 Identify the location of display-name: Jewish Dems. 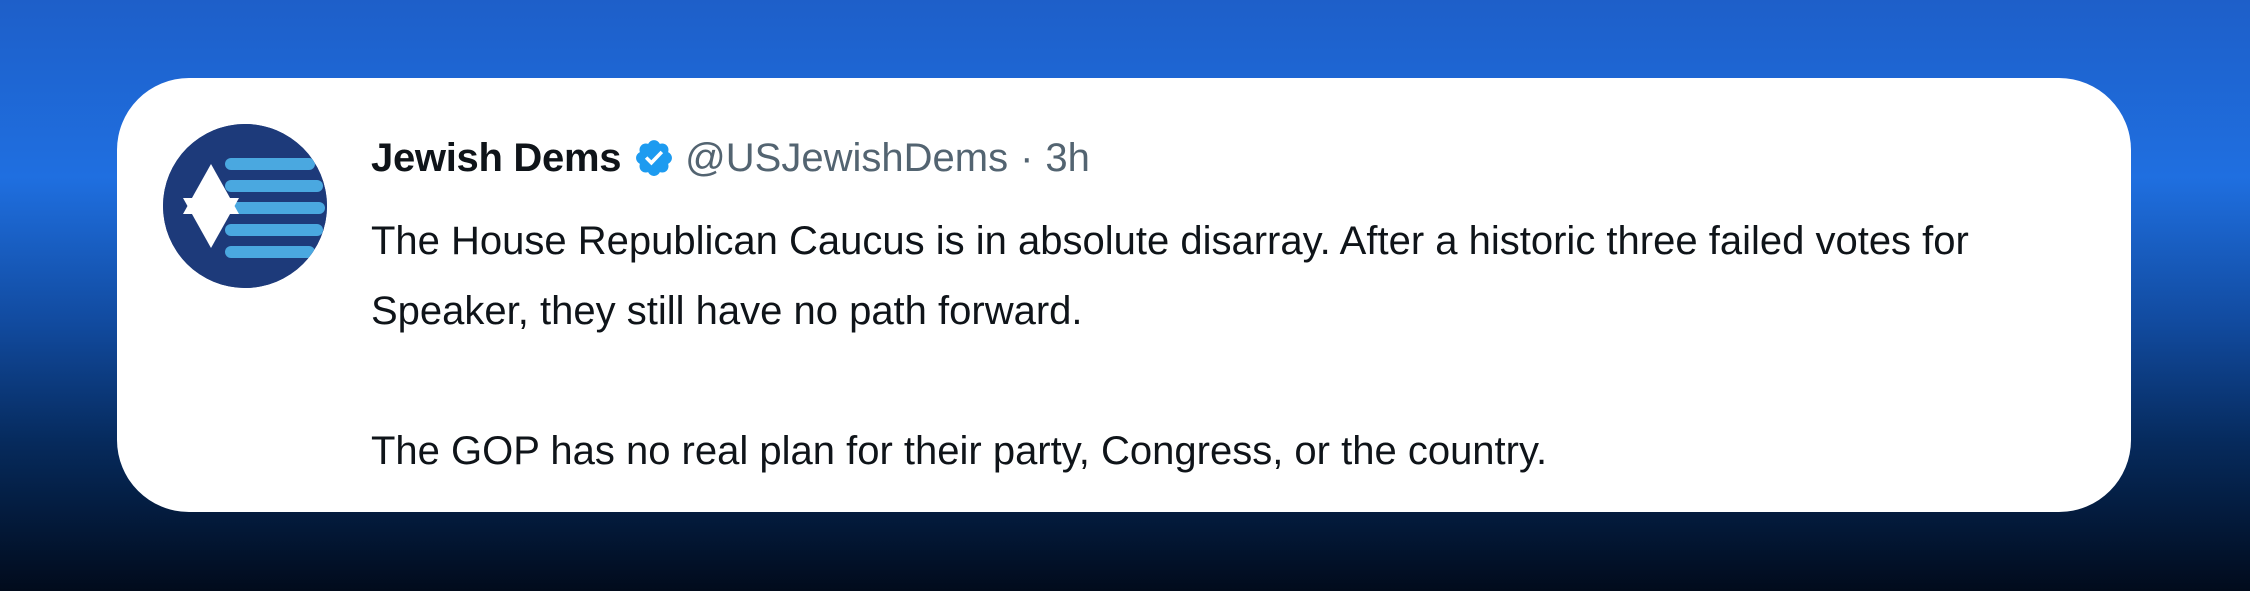
(496, 158).